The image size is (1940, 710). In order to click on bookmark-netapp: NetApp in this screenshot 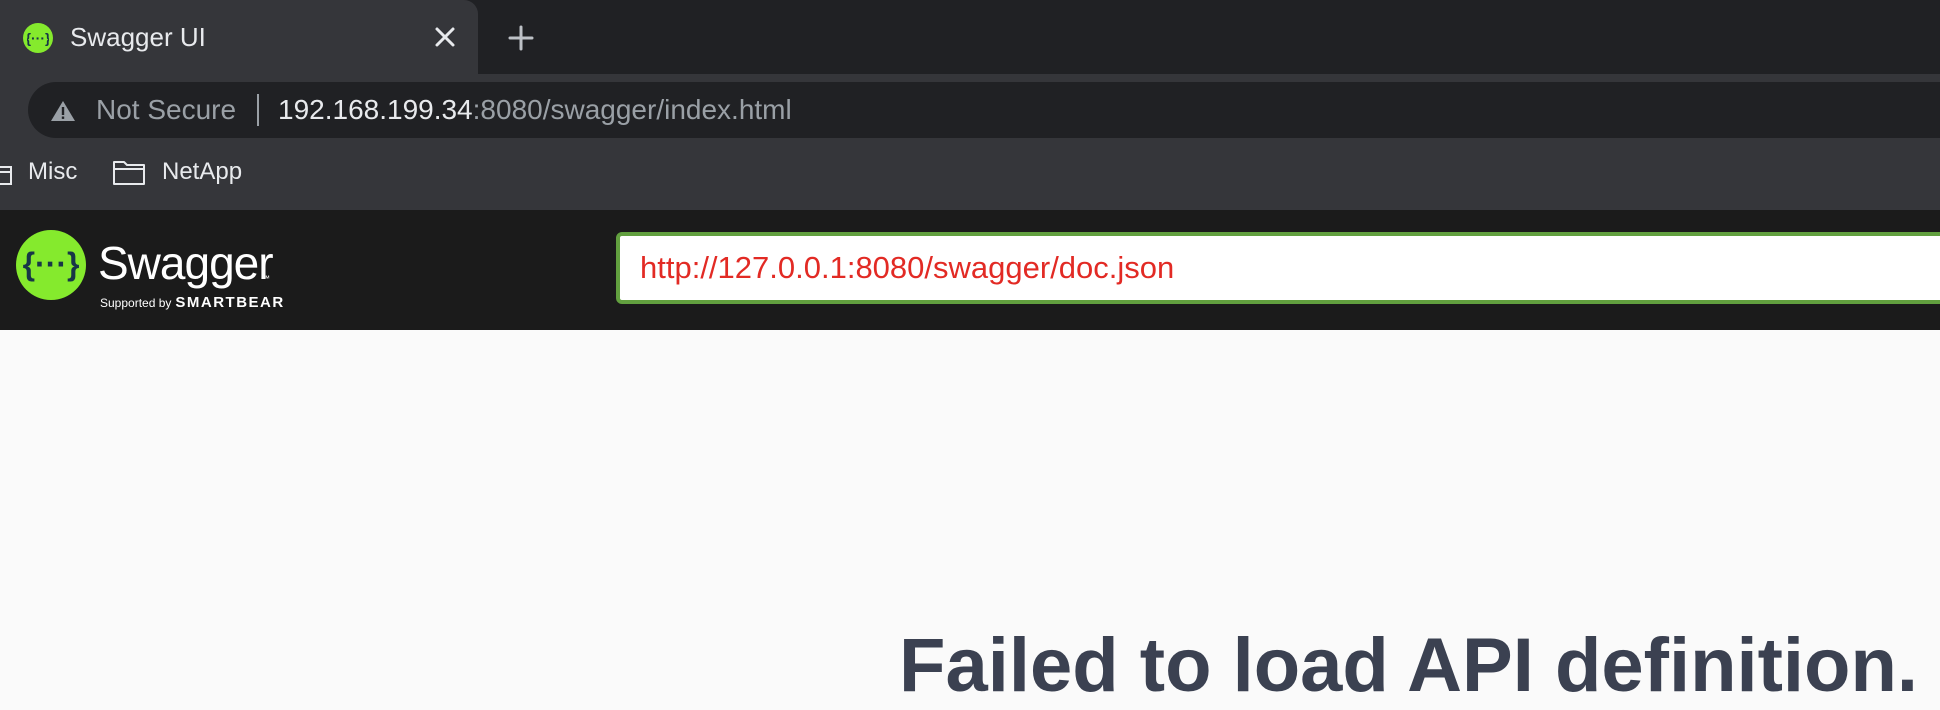, I will do `click(202, 172)`.